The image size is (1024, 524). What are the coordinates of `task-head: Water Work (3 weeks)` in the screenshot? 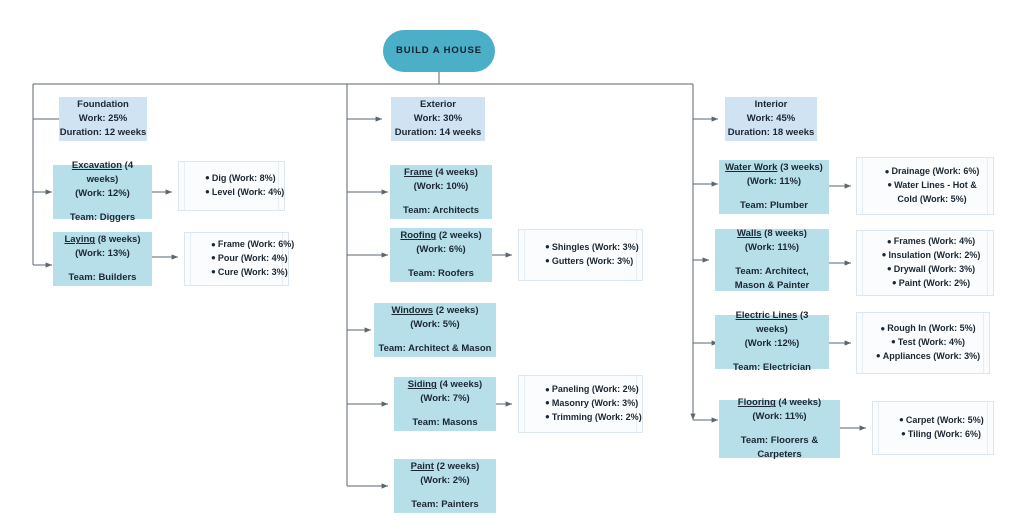 It's located at (774, 168).